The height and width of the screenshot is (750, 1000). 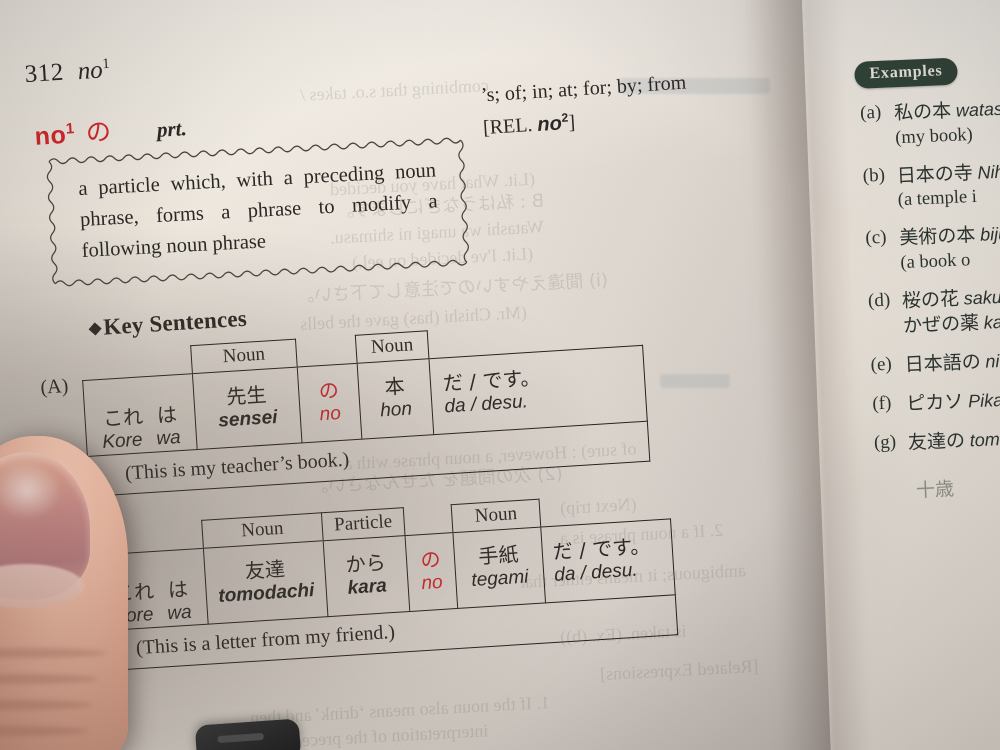 I want to click on example-tag: (e), so click(x=881, y=364).